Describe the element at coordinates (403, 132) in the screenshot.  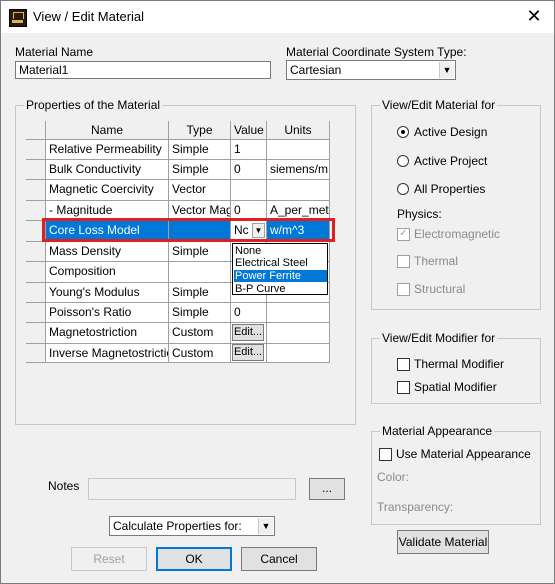
I see `radio-active-design` at that location.